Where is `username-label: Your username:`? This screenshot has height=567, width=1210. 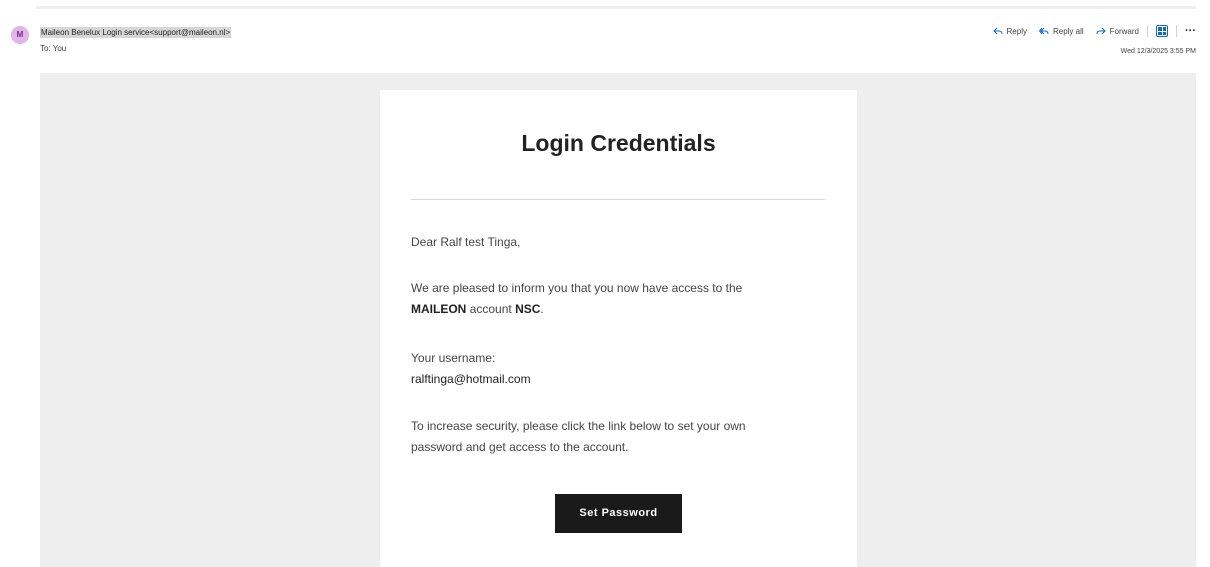 username-label: Your username: is located at coordinates (453, 358).